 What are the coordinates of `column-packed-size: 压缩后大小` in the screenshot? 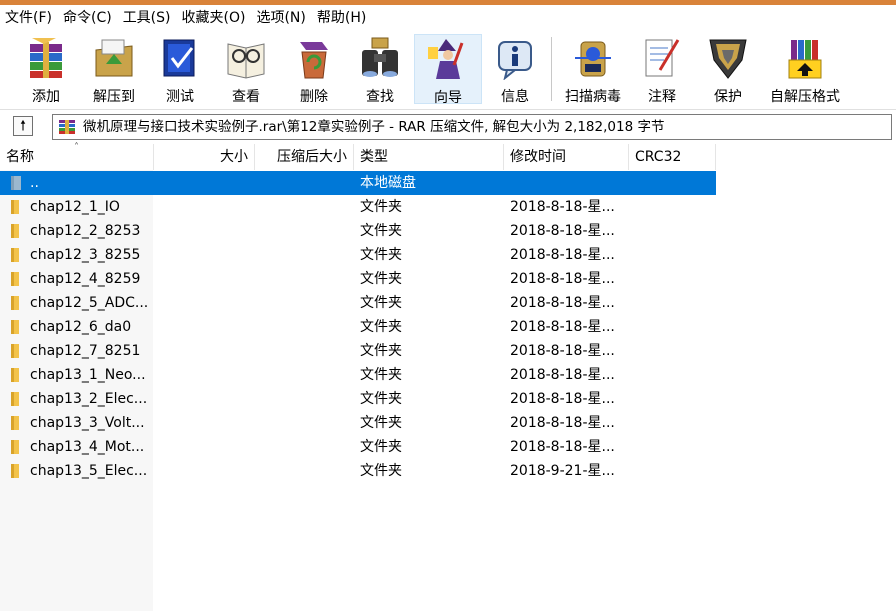 It's located at (304, 157).